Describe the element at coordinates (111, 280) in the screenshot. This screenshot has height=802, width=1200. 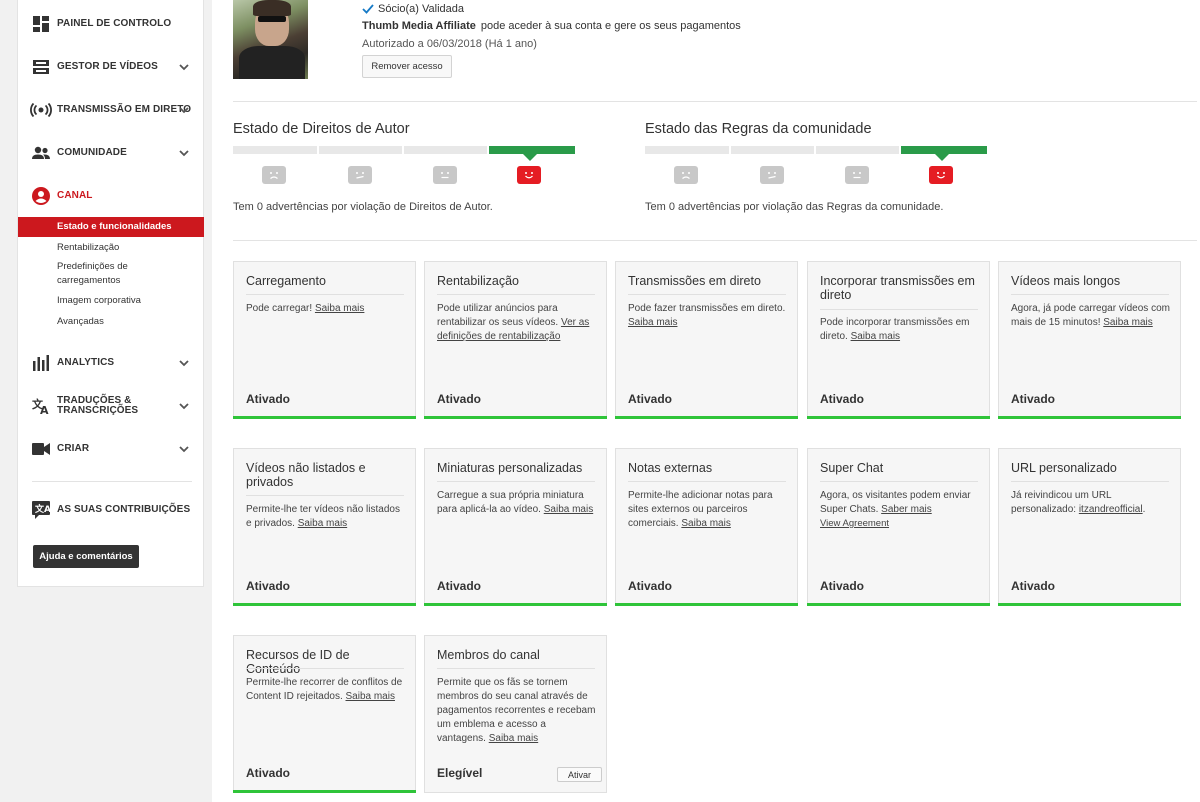
I see `sidebar-subitem-upload-defaults-line2: carregamentos` at that location.